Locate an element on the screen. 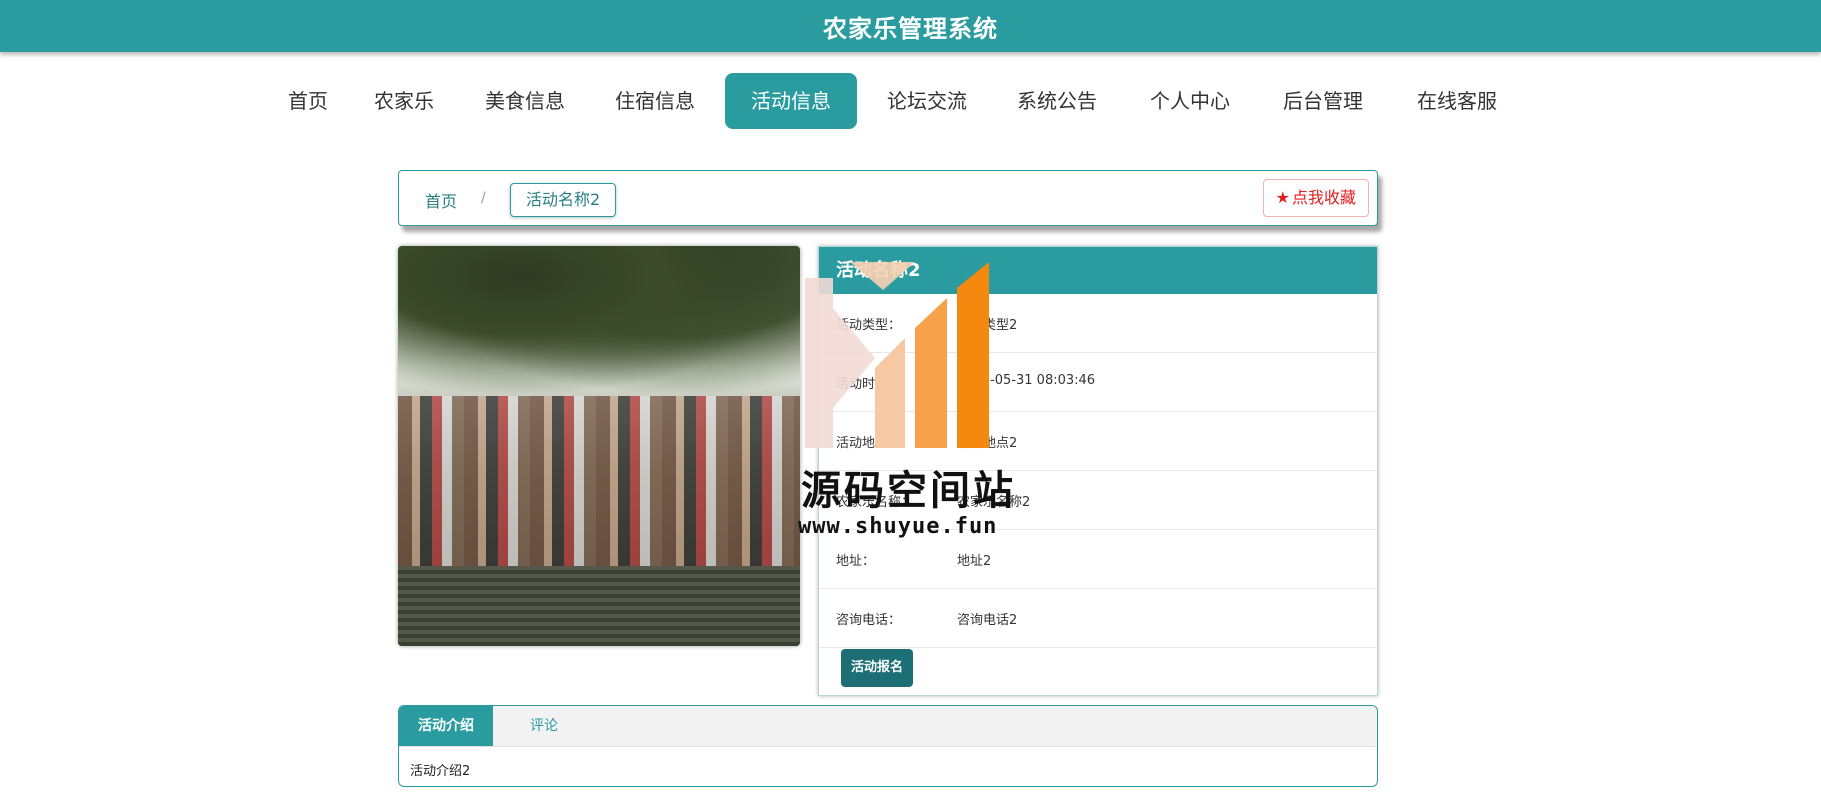 This screenshot has height=805, width=1821. detail-row-phone: 咨询电话： 咨询电话2 is located at coordinates (1098, 618).